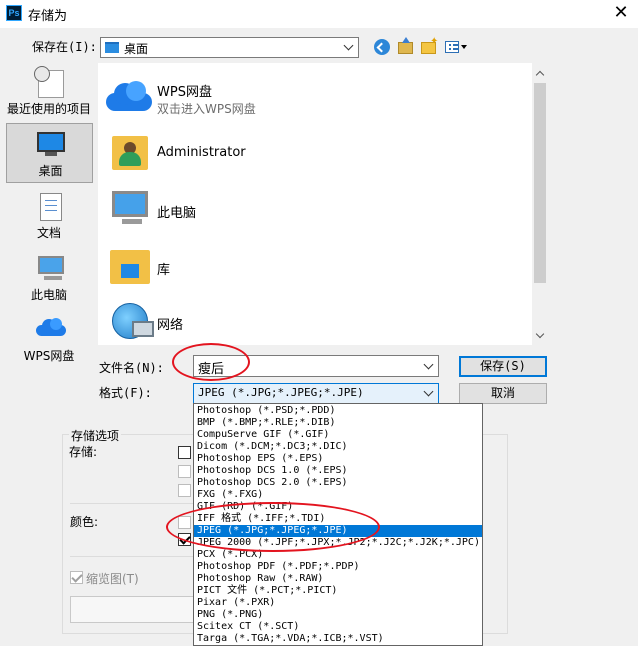  What do you see at coordinates (338, 591) in the screenshot?
I see `format-option: PICT 文件 (*.PCT;*.PICT)` at bounding box center [338, 591].